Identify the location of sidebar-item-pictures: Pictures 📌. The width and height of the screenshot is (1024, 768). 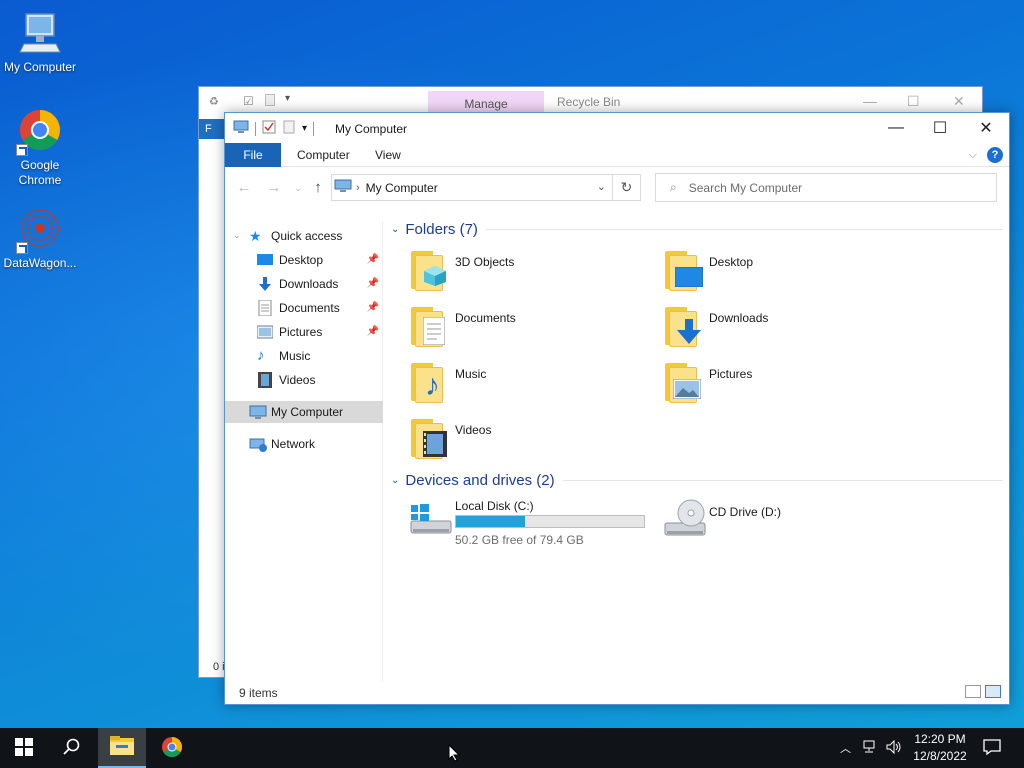
(304, 332).